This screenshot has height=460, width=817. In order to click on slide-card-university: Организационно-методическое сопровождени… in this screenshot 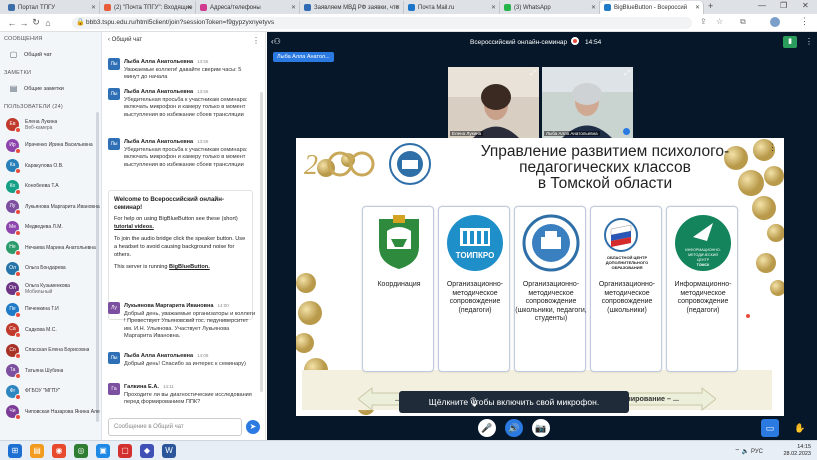, I will do `click(550, 289)`.